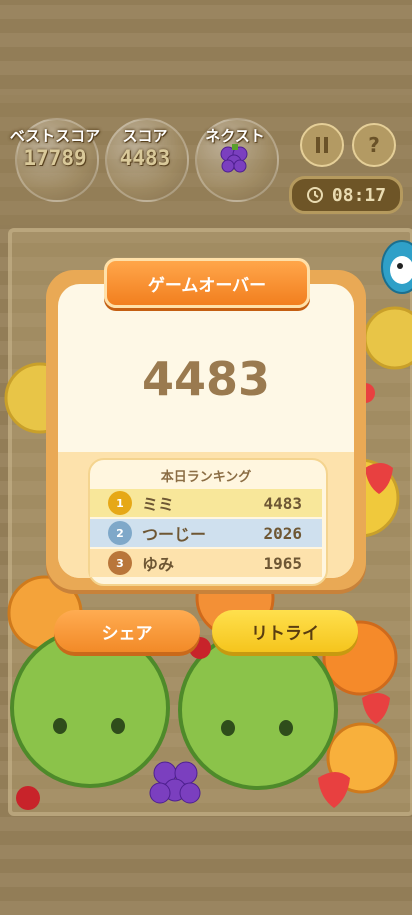 Image resolution: width=412 pixels, height=915 pixels. Describe the element at coordinates (285, 631) in the screenshot. I see `retry-button: リトライ` at that location.